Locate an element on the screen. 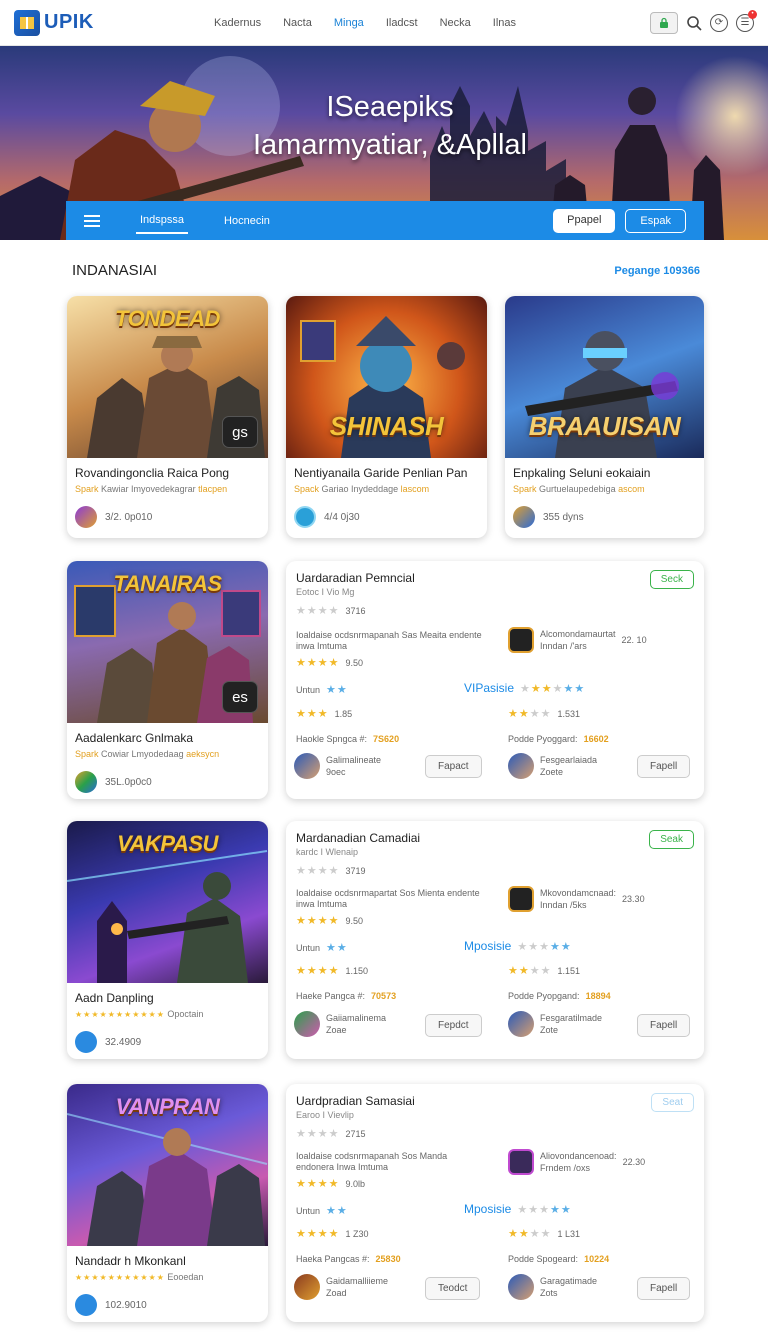  nav-link-4: Iladcst is located at coordinates (402, 23).